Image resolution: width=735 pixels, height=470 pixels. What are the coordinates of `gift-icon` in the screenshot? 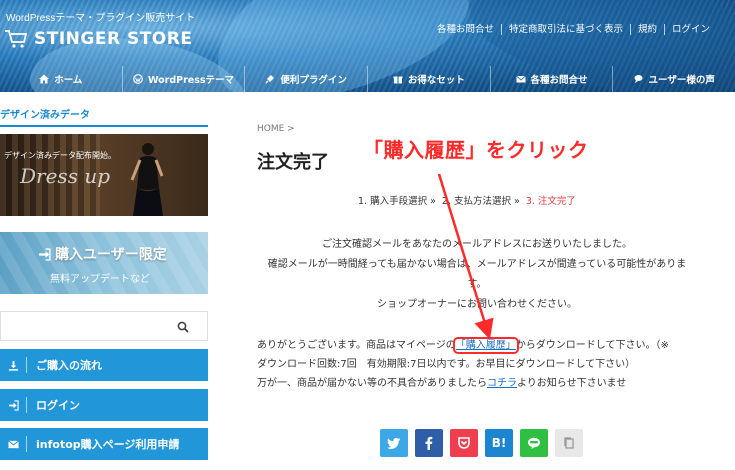 It's located at (398, 80).